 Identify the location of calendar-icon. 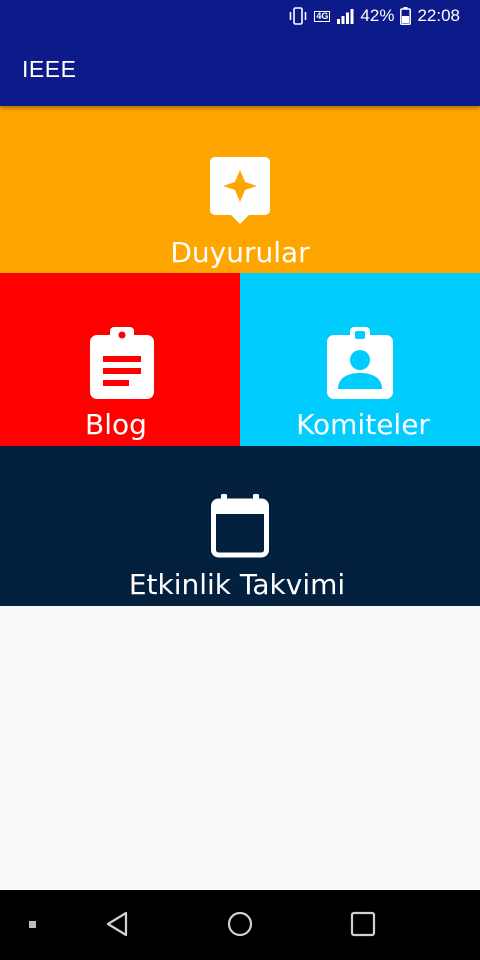
(240, 526).